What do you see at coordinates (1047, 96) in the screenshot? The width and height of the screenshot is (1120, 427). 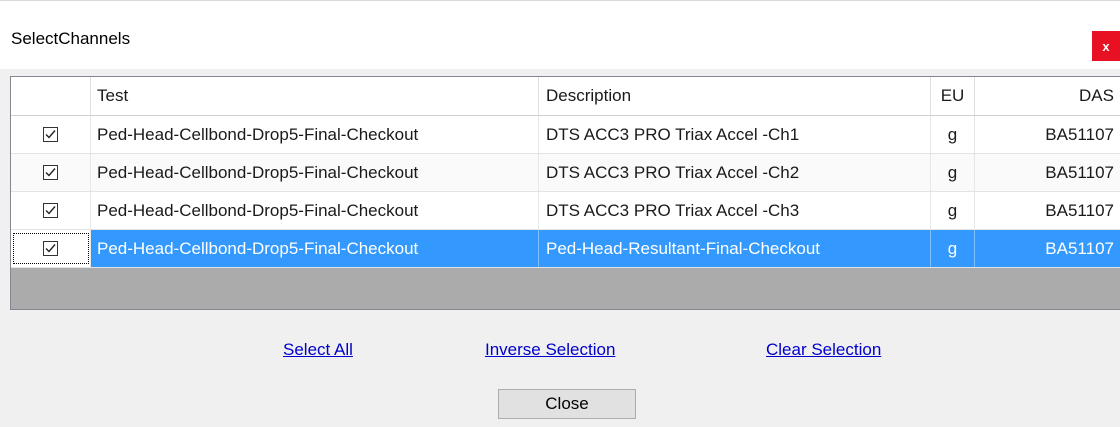 I see `header-das: DAS` at bounding box center [1047, 96].